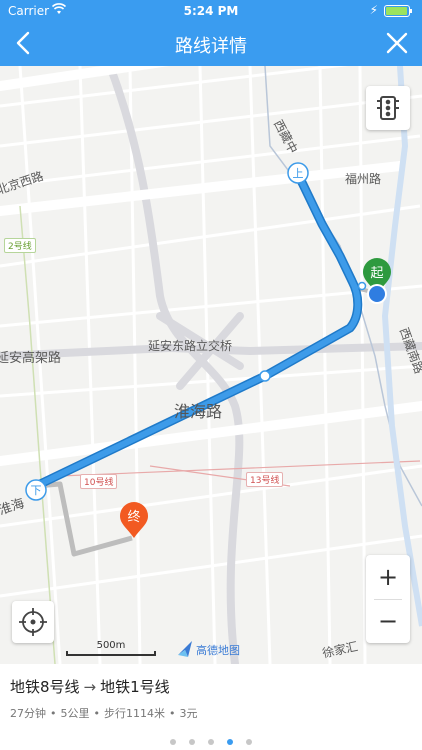  I want to click on walking-label: 步行1114米, so click(134, 713).